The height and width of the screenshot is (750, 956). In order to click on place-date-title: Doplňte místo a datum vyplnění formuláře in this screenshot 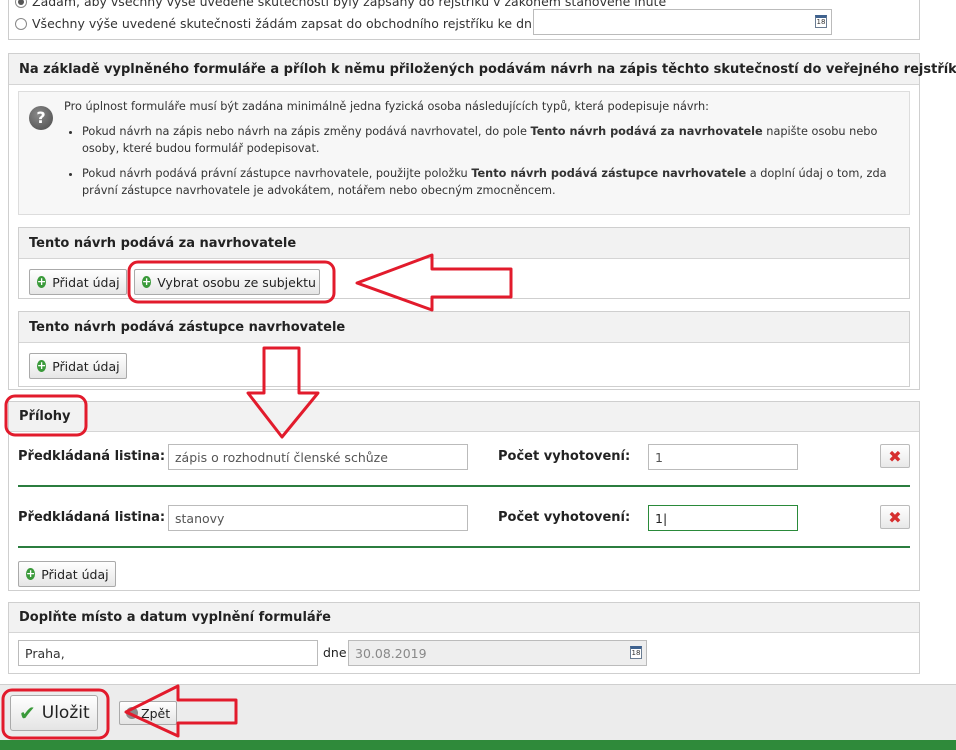, I will do `click(464, 618)`.